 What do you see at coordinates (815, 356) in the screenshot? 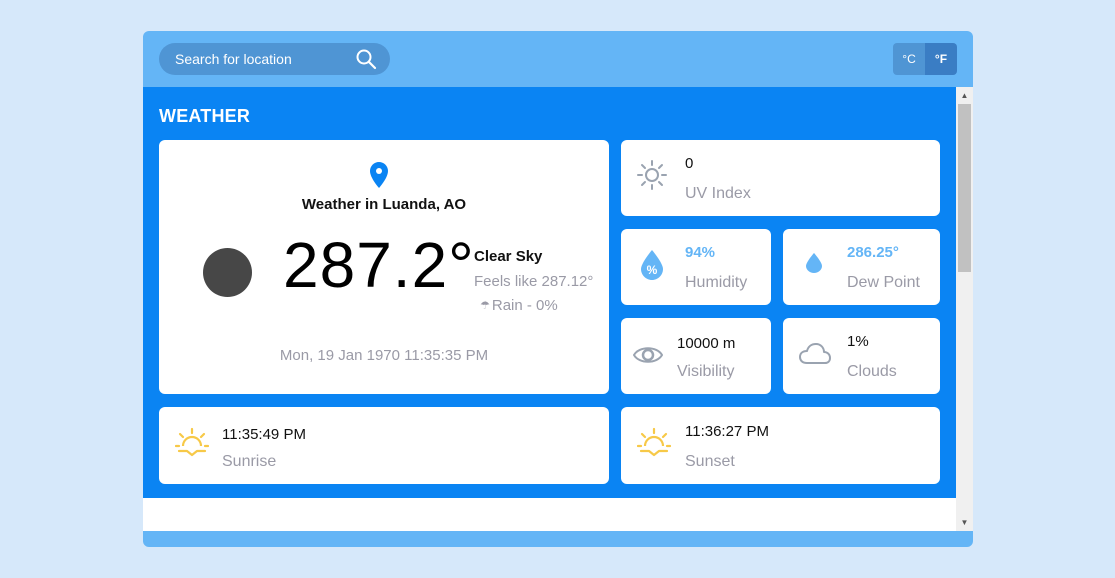
I see `cloud-icon` at bounding box center [815, 356].